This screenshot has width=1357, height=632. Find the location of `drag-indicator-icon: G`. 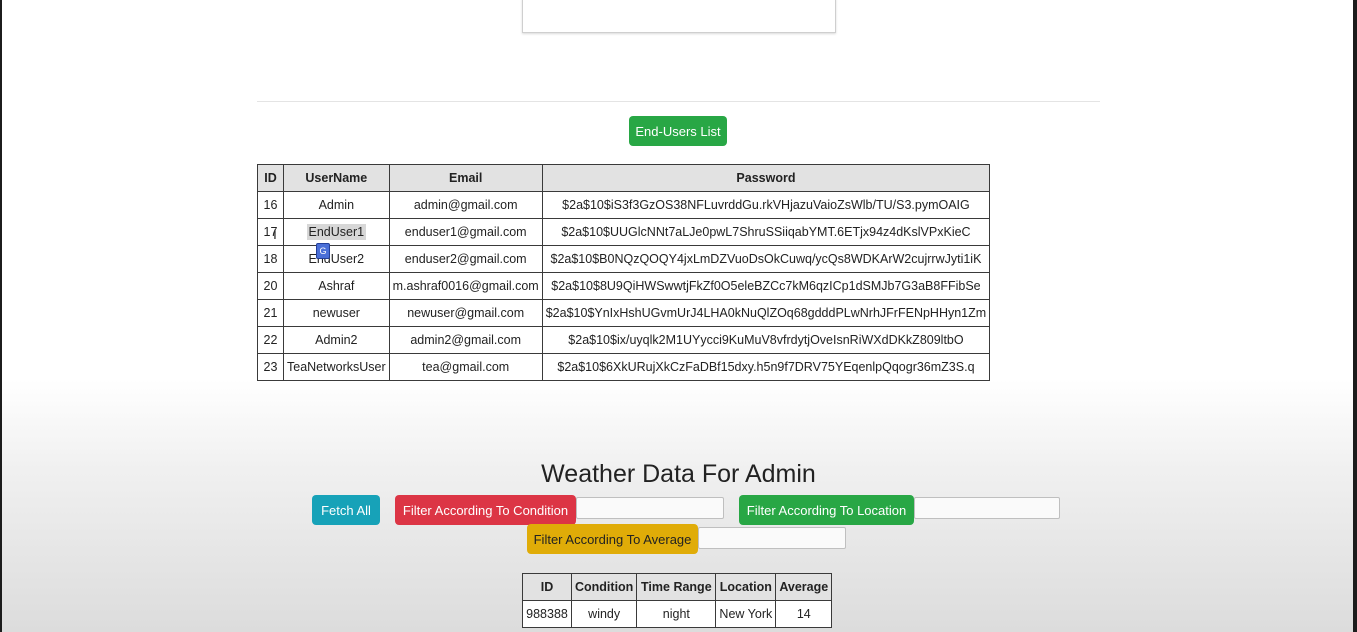

drag-indicator-icon: G is located at coordinates (323, 251).